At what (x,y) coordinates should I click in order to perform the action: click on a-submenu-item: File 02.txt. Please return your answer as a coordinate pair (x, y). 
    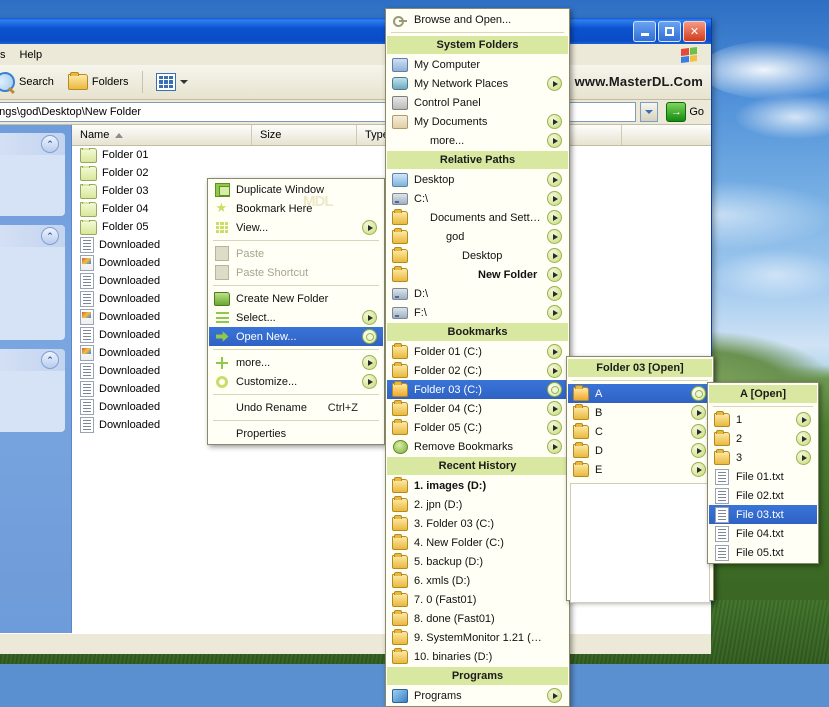
    Looking at the image, I should click on (763, 495).